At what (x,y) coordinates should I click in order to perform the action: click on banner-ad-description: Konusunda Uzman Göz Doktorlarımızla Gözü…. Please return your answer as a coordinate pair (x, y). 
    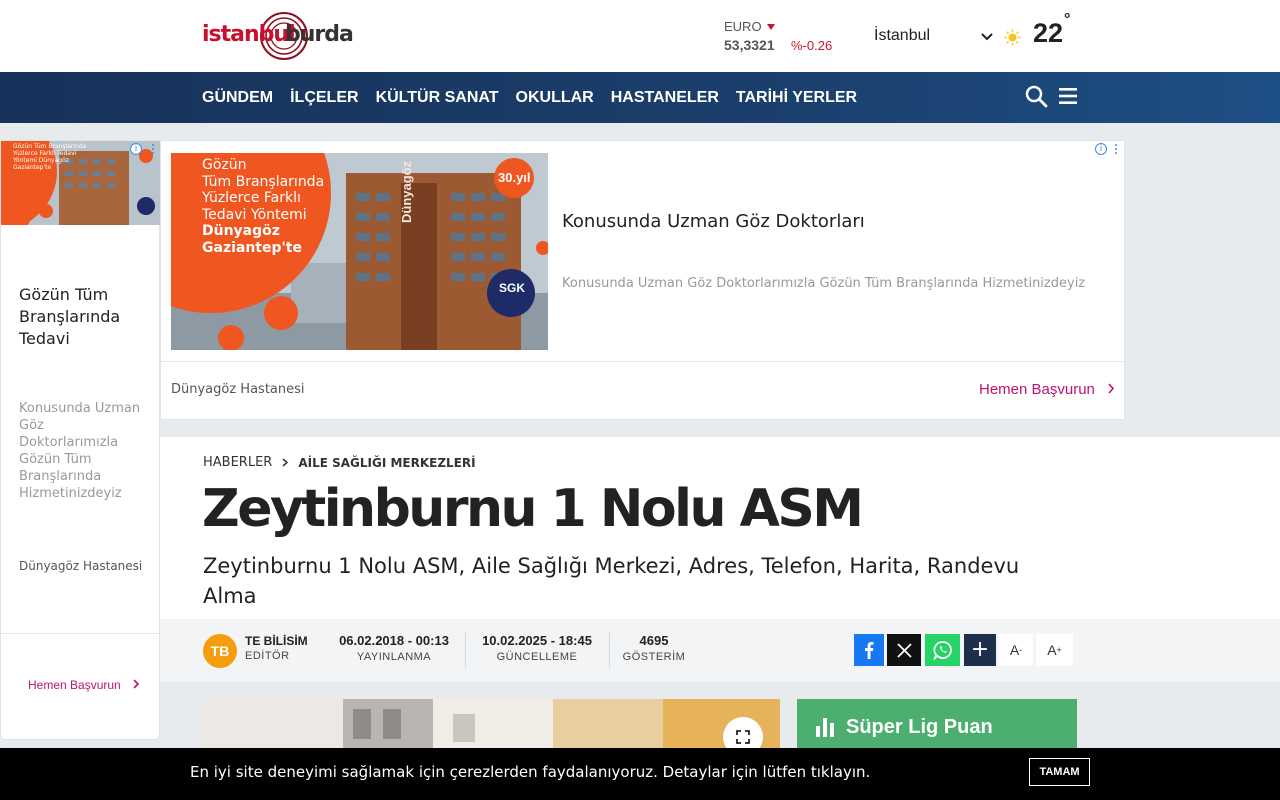
    Looking at the image, I should click on (824, 283).